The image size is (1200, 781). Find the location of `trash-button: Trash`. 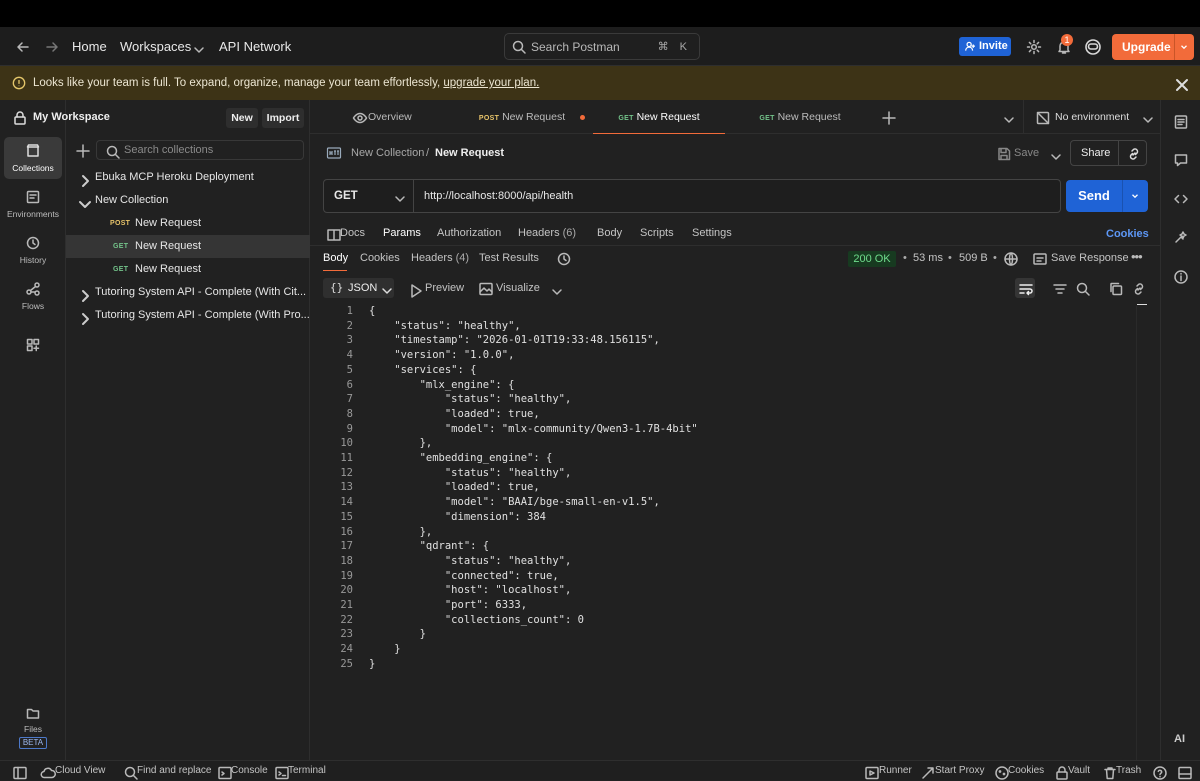

trash-button: Trash is located at coordinates (1128, 771).